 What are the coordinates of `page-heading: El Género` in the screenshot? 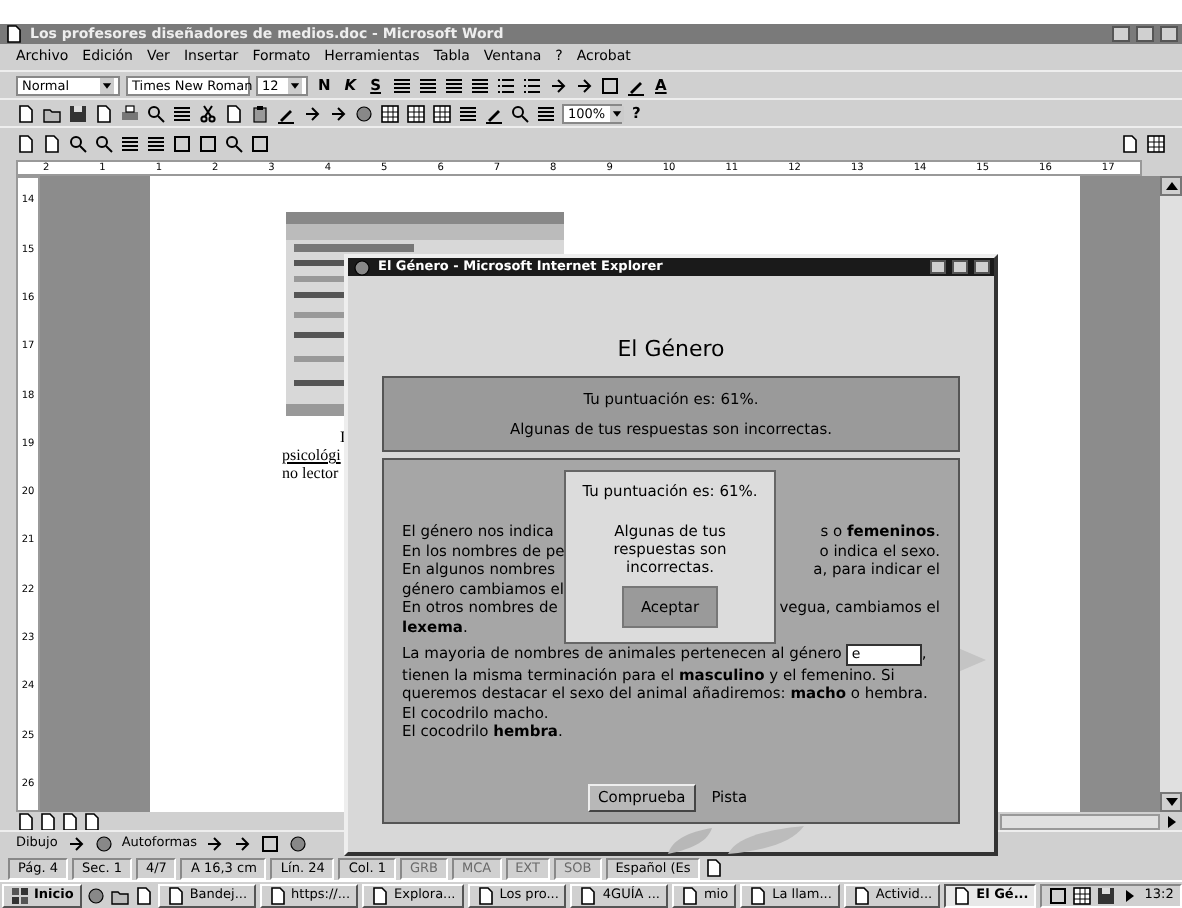 It's located at (671, 350).